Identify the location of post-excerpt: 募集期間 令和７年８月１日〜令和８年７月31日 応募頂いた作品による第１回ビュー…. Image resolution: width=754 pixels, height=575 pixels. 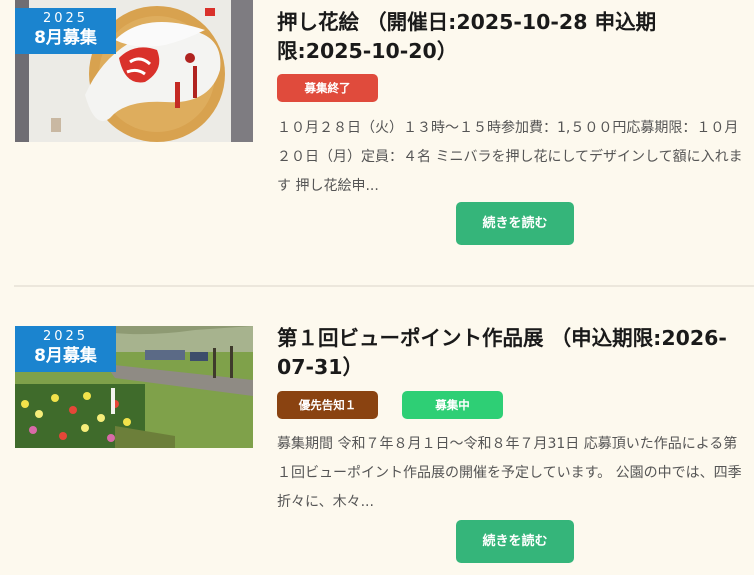
(509, 473).